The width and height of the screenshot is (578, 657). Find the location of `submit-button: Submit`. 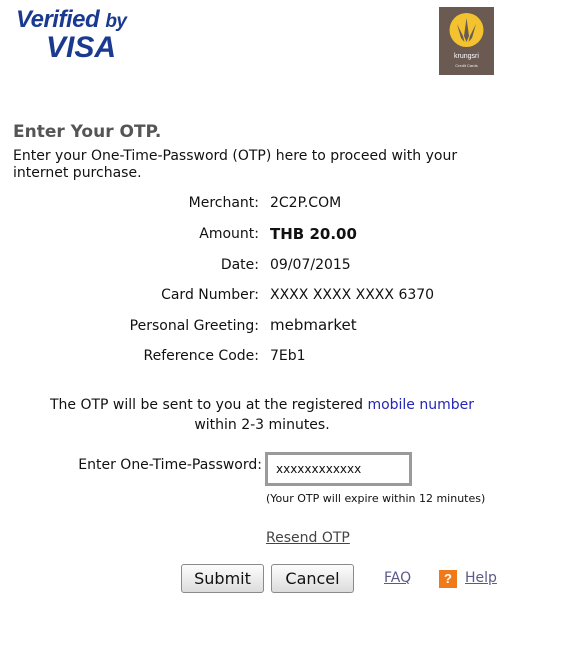

submit-button: Submit is located at coordinates (222, 578).